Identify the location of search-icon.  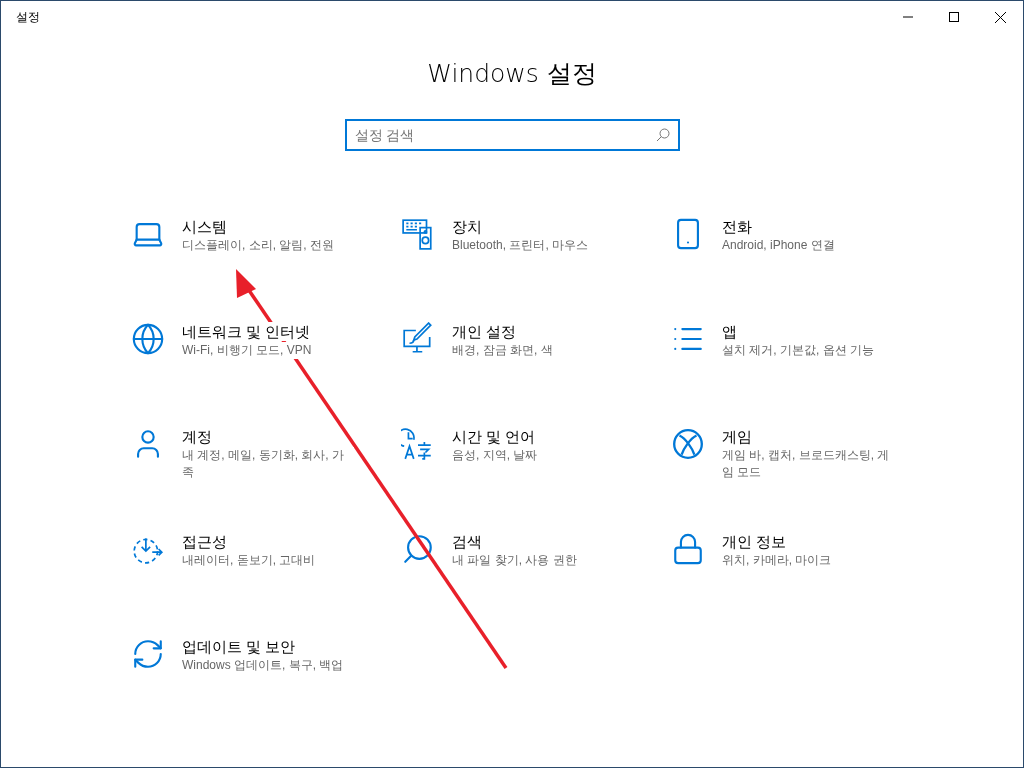
(662, 134).